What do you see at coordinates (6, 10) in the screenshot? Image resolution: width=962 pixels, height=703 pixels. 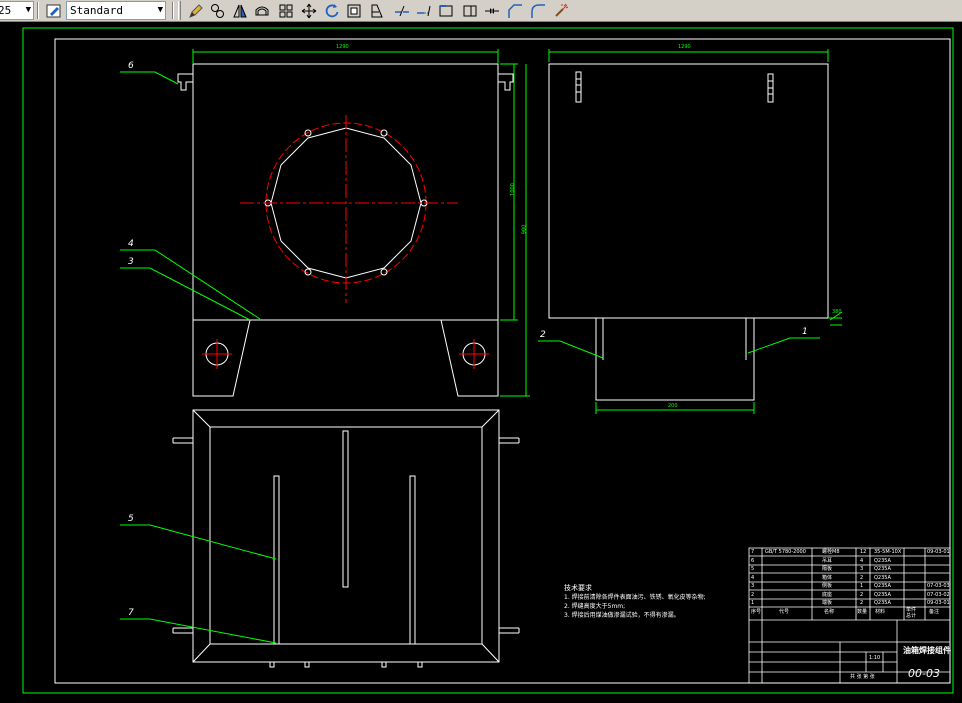 I see `dimstyle-value: 25` at bounding box center [6, 10].